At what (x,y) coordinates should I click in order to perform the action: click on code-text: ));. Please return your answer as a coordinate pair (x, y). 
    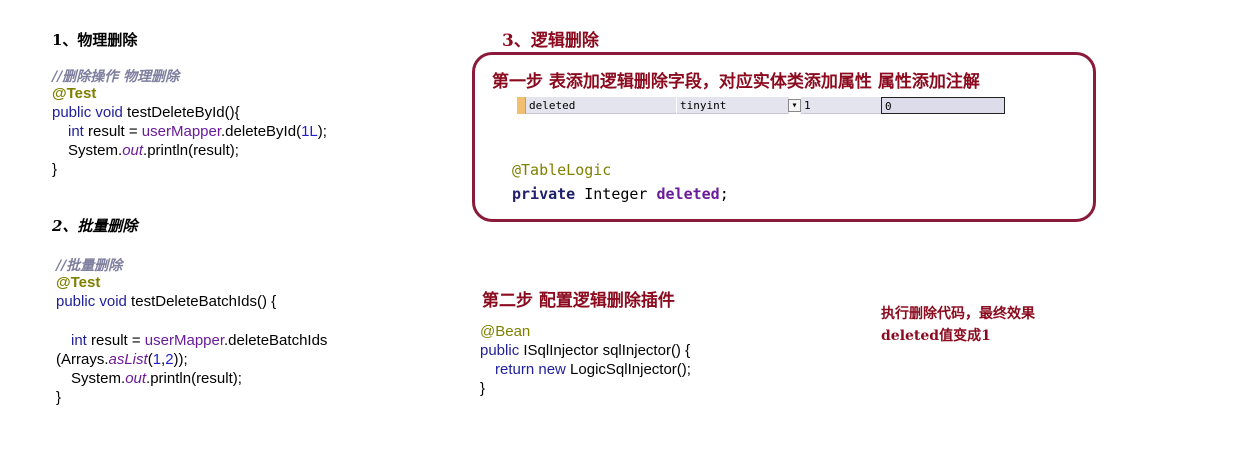
    Looking at the image, I should click on (180, 359).